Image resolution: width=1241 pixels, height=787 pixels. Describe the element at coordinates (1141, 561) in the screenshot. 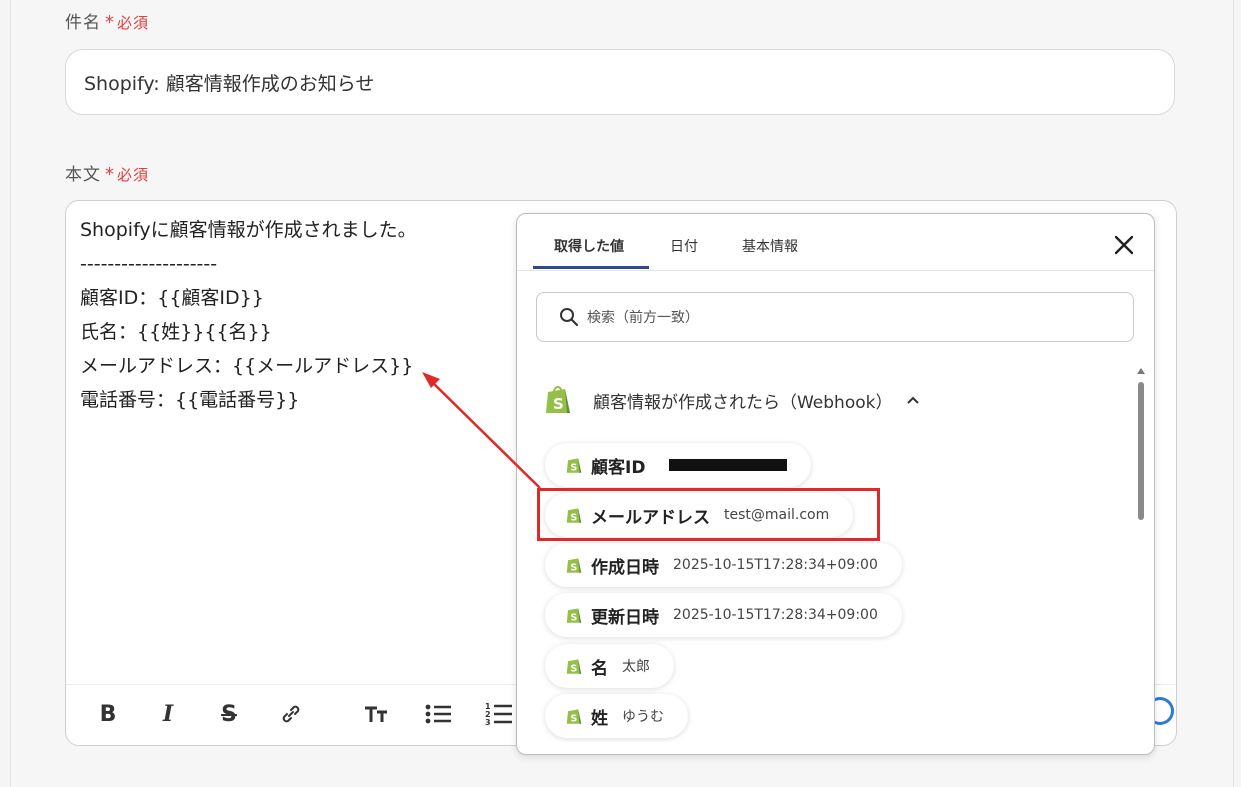

I see `popup-scrollbar` at that location.